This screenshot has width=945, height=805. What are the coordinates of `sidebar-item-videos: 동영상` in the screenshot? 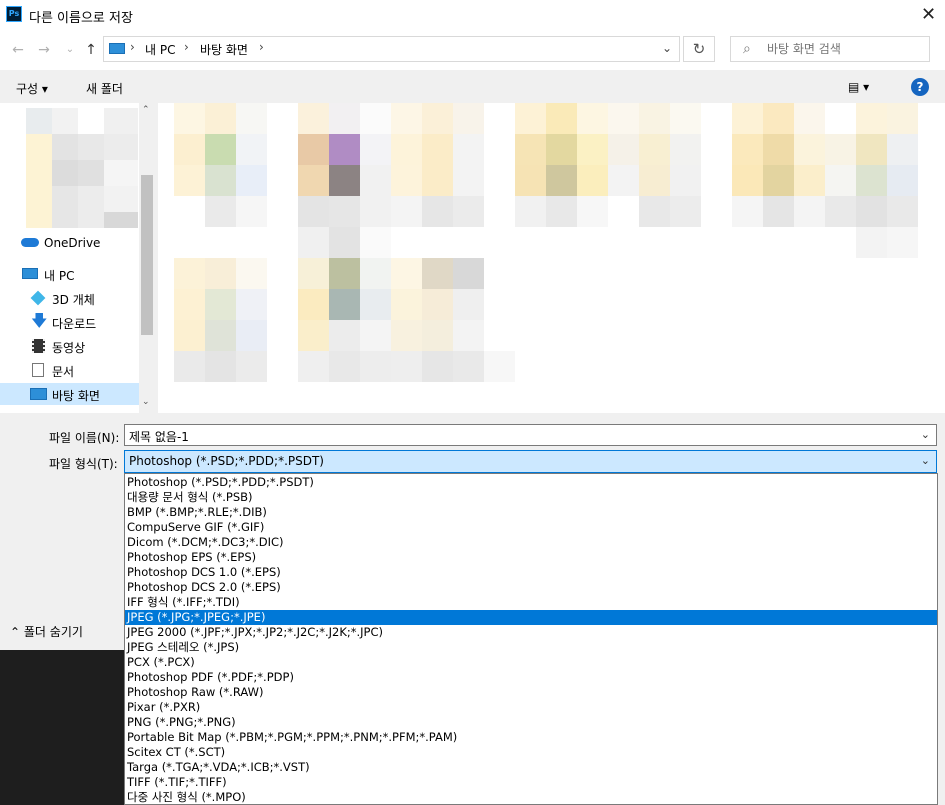 It's located at (69, 346).